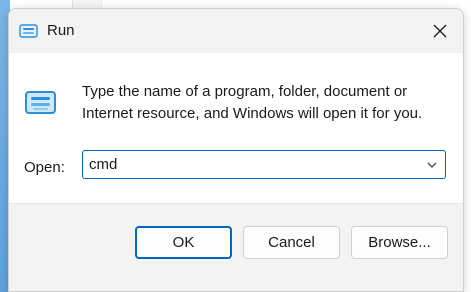  I want to click on chevron-down-icon, so click(432, 165).